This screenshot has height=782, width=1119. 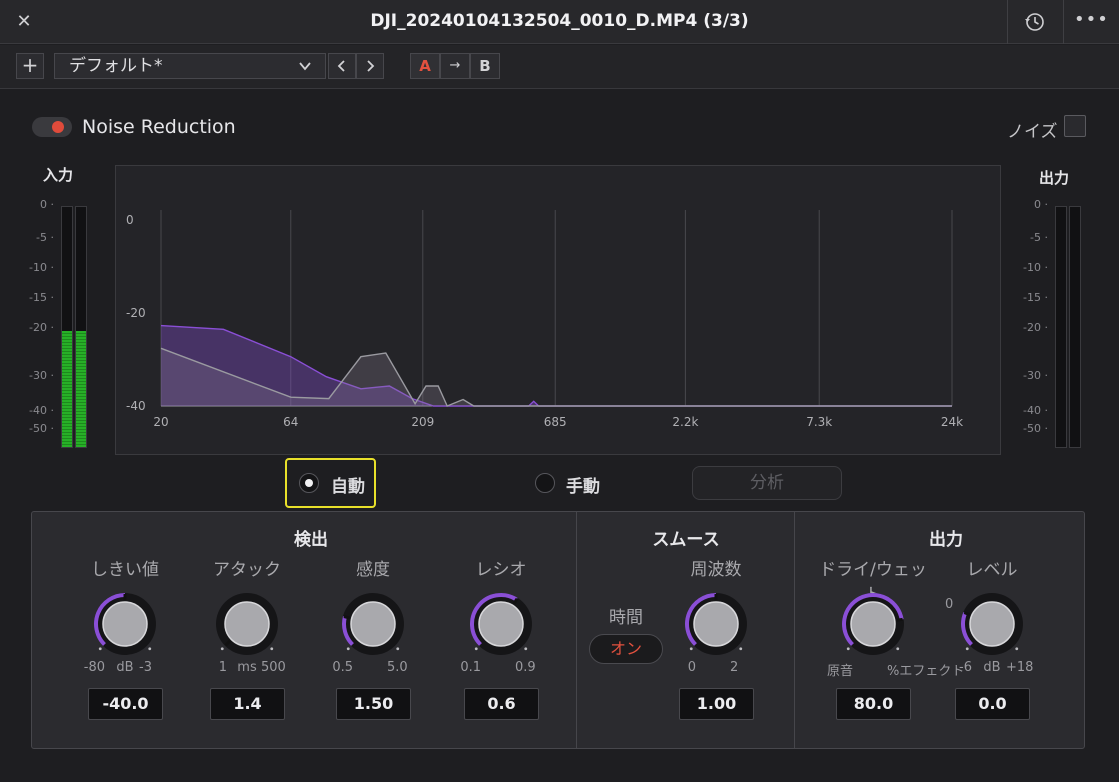 What do you see at coordinates (41, 267) in the screenshot?
I see `meter-scale-label: -10 ·` at bounding box center [41, 267].